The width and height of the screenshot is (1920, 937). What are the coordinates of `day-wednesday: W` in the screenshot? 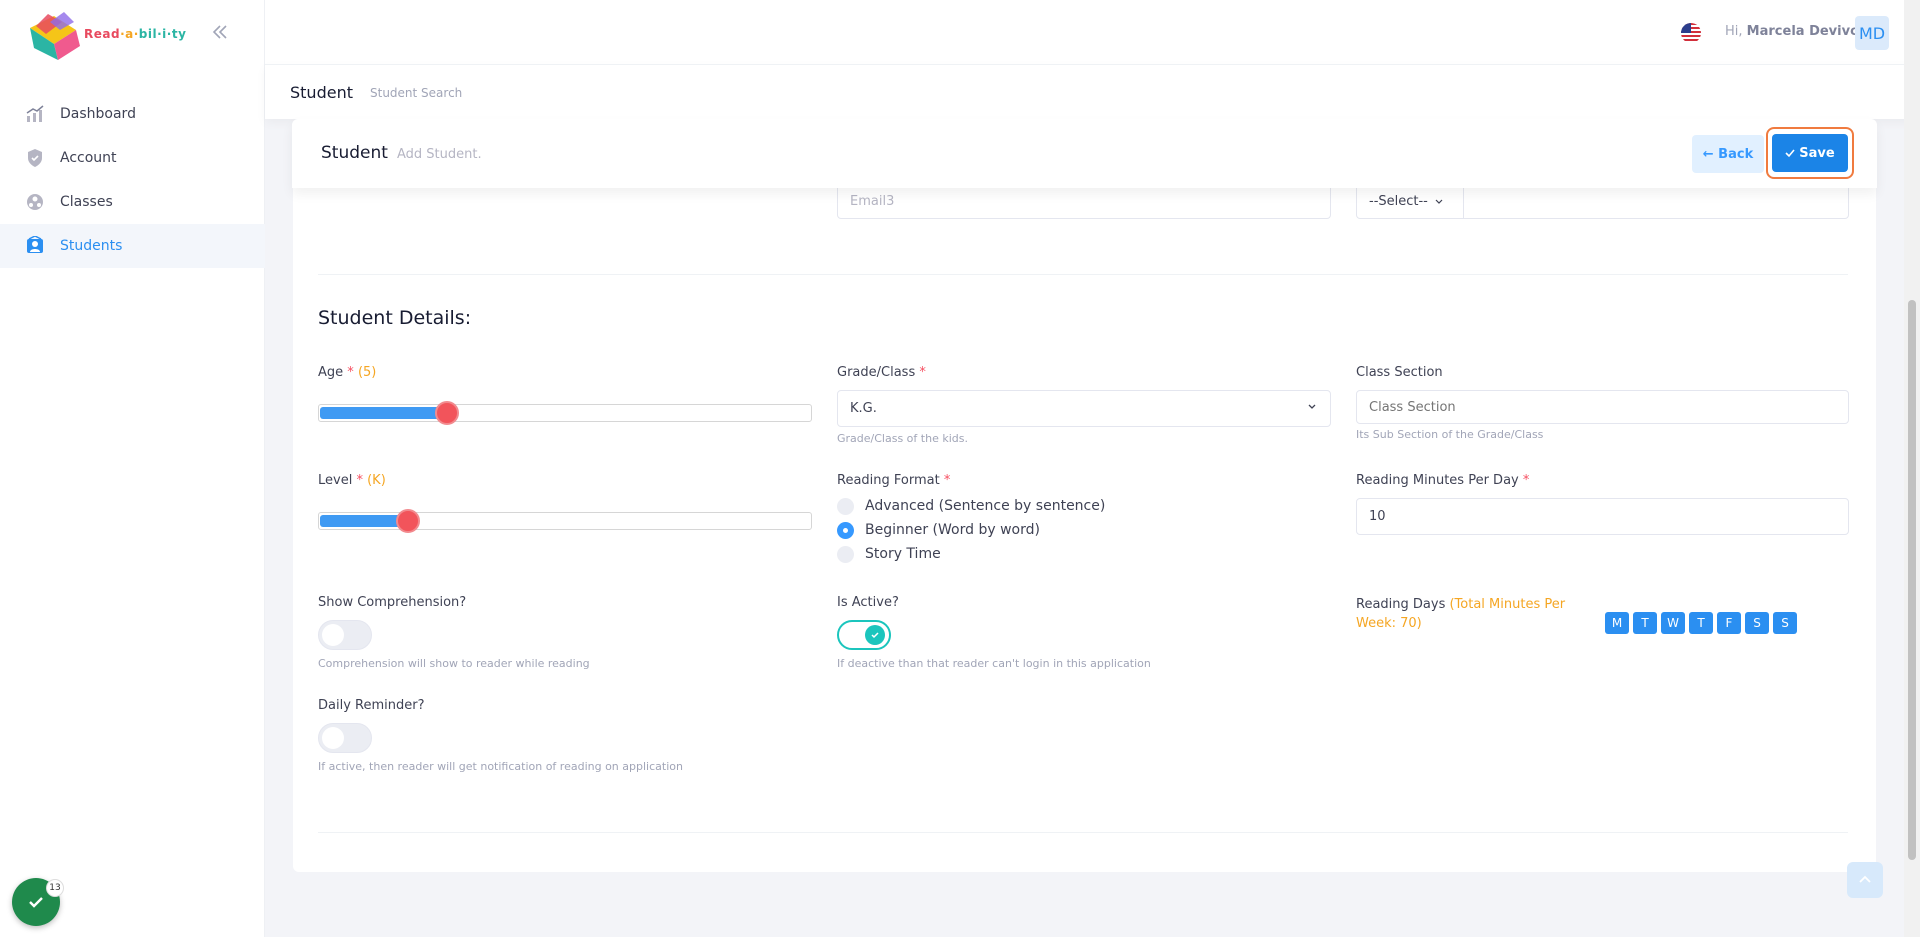 It's located at (1673, 623).